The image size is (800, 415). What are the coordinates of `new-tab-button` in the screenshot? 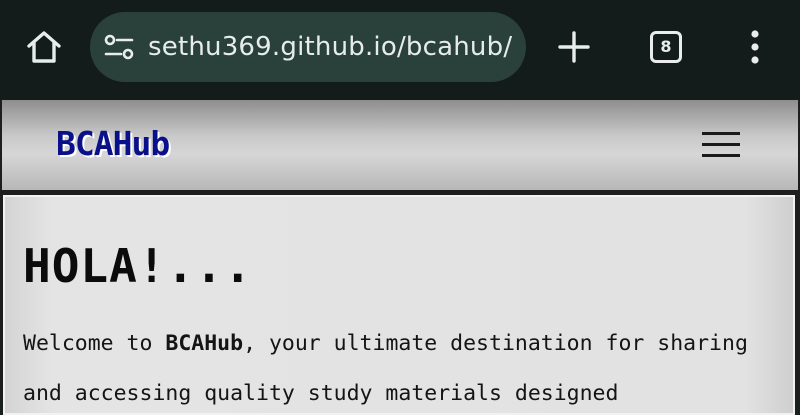 It's located at (574, 47).